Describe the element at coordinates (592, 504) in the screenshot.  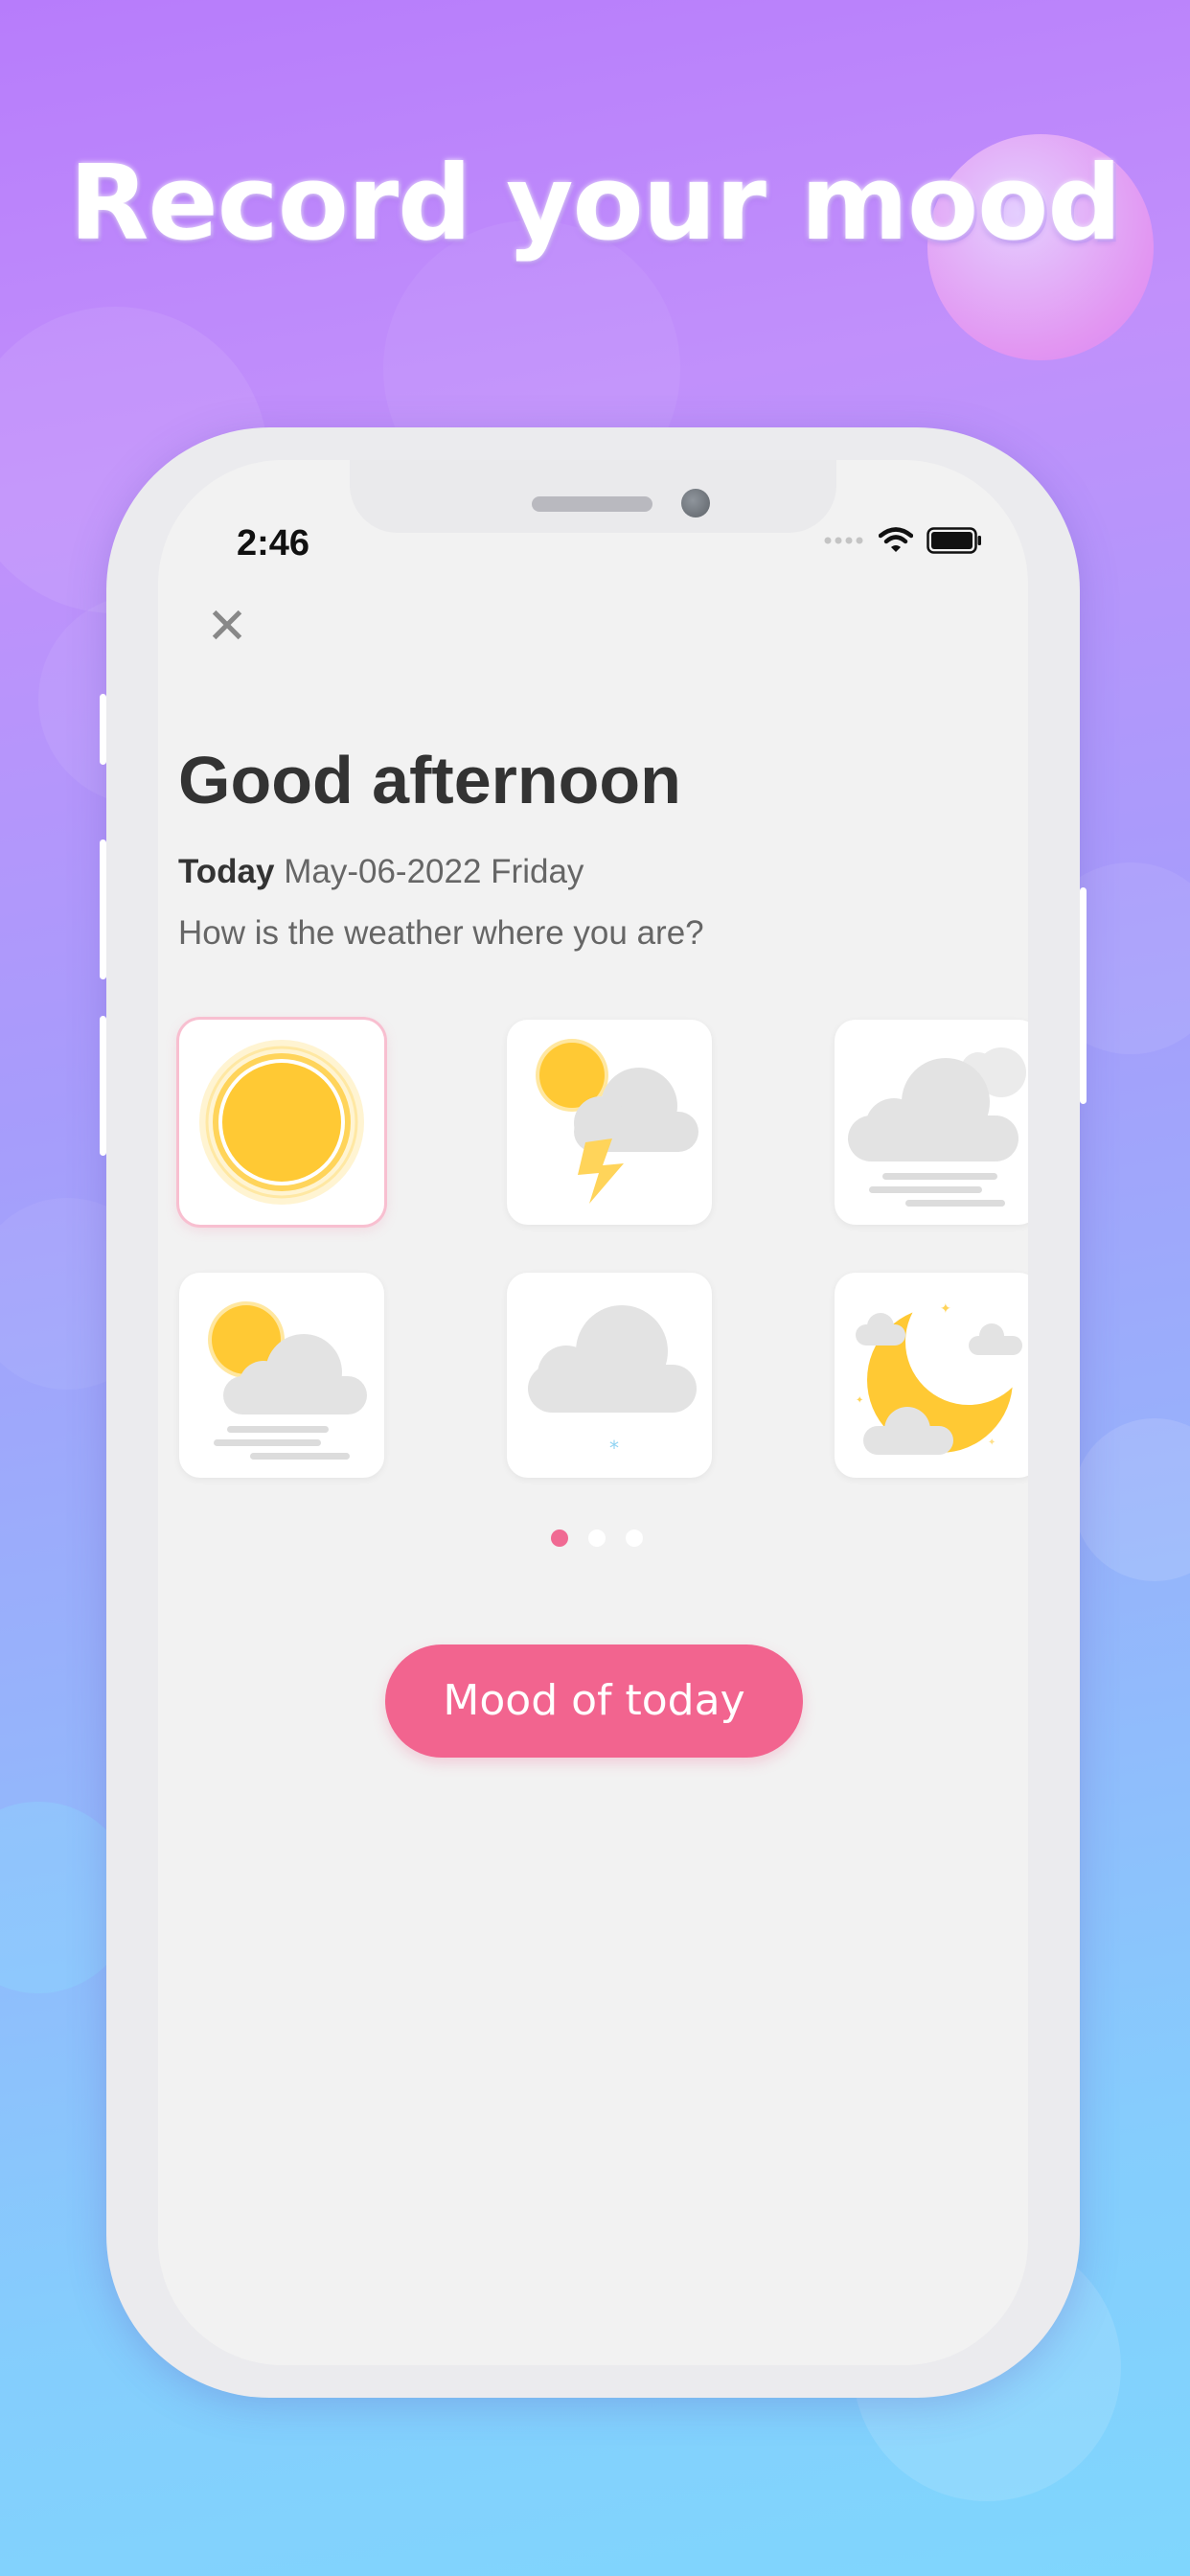
I see `speaker` at that location.